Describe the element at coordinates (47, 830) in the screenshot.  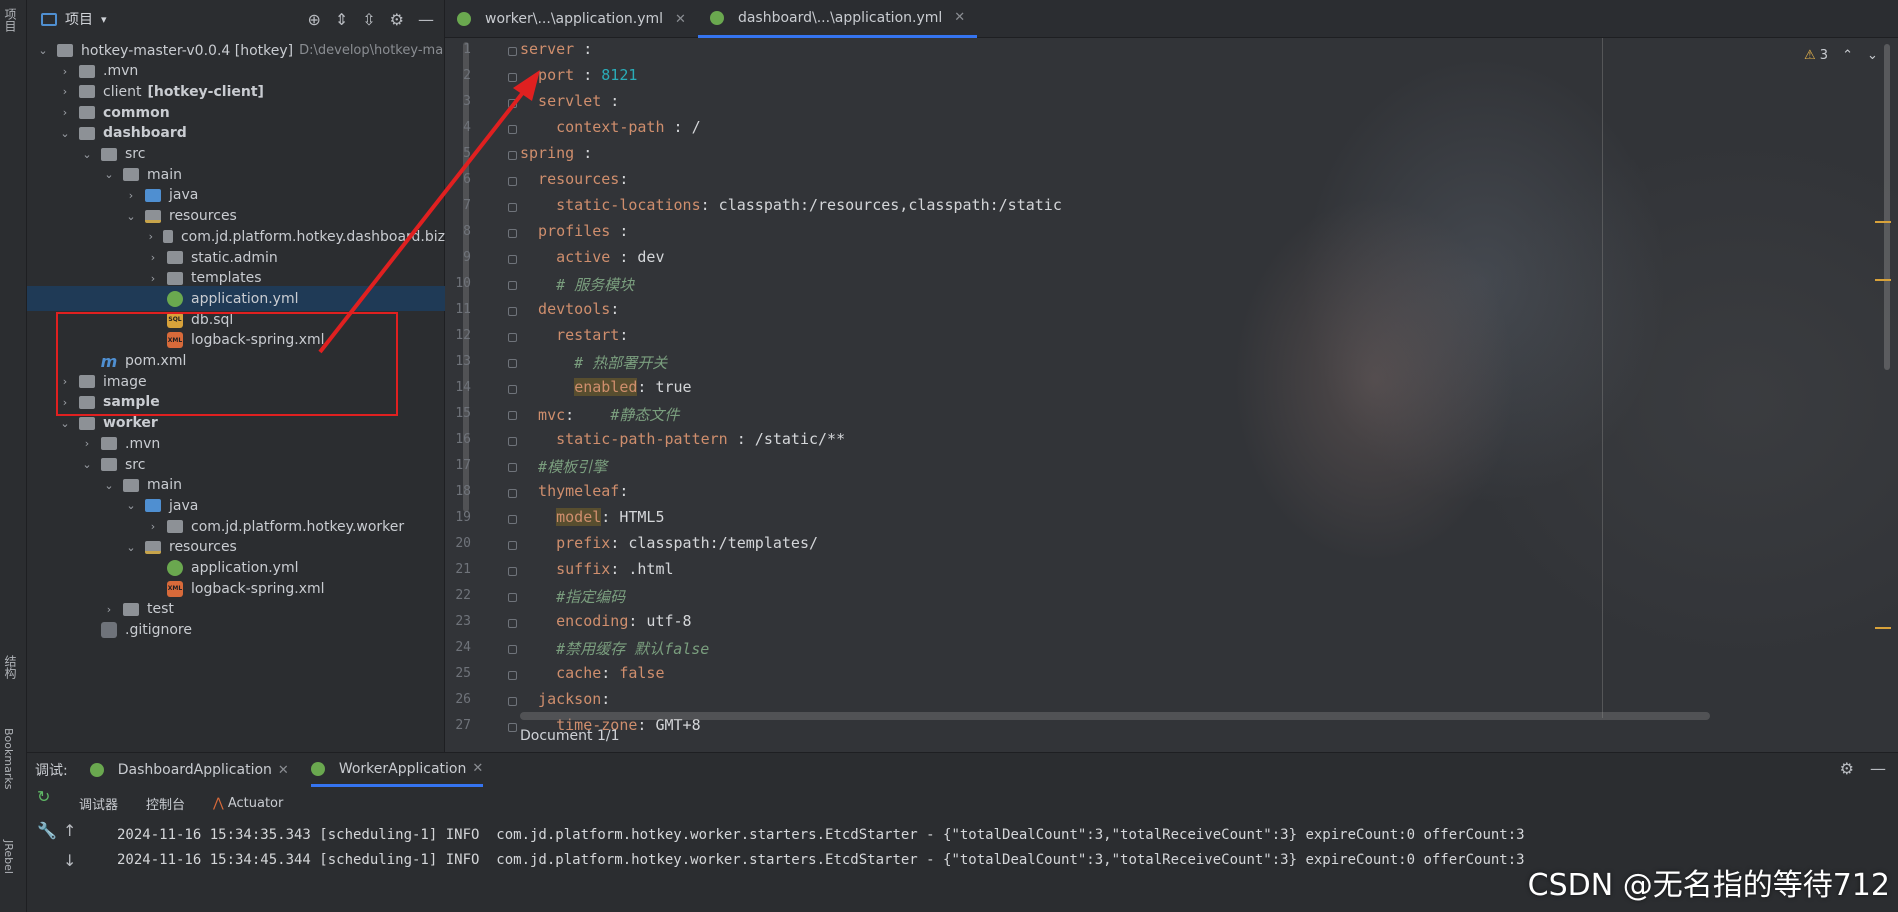
I see `wrench-icon: 🔧` at that location.